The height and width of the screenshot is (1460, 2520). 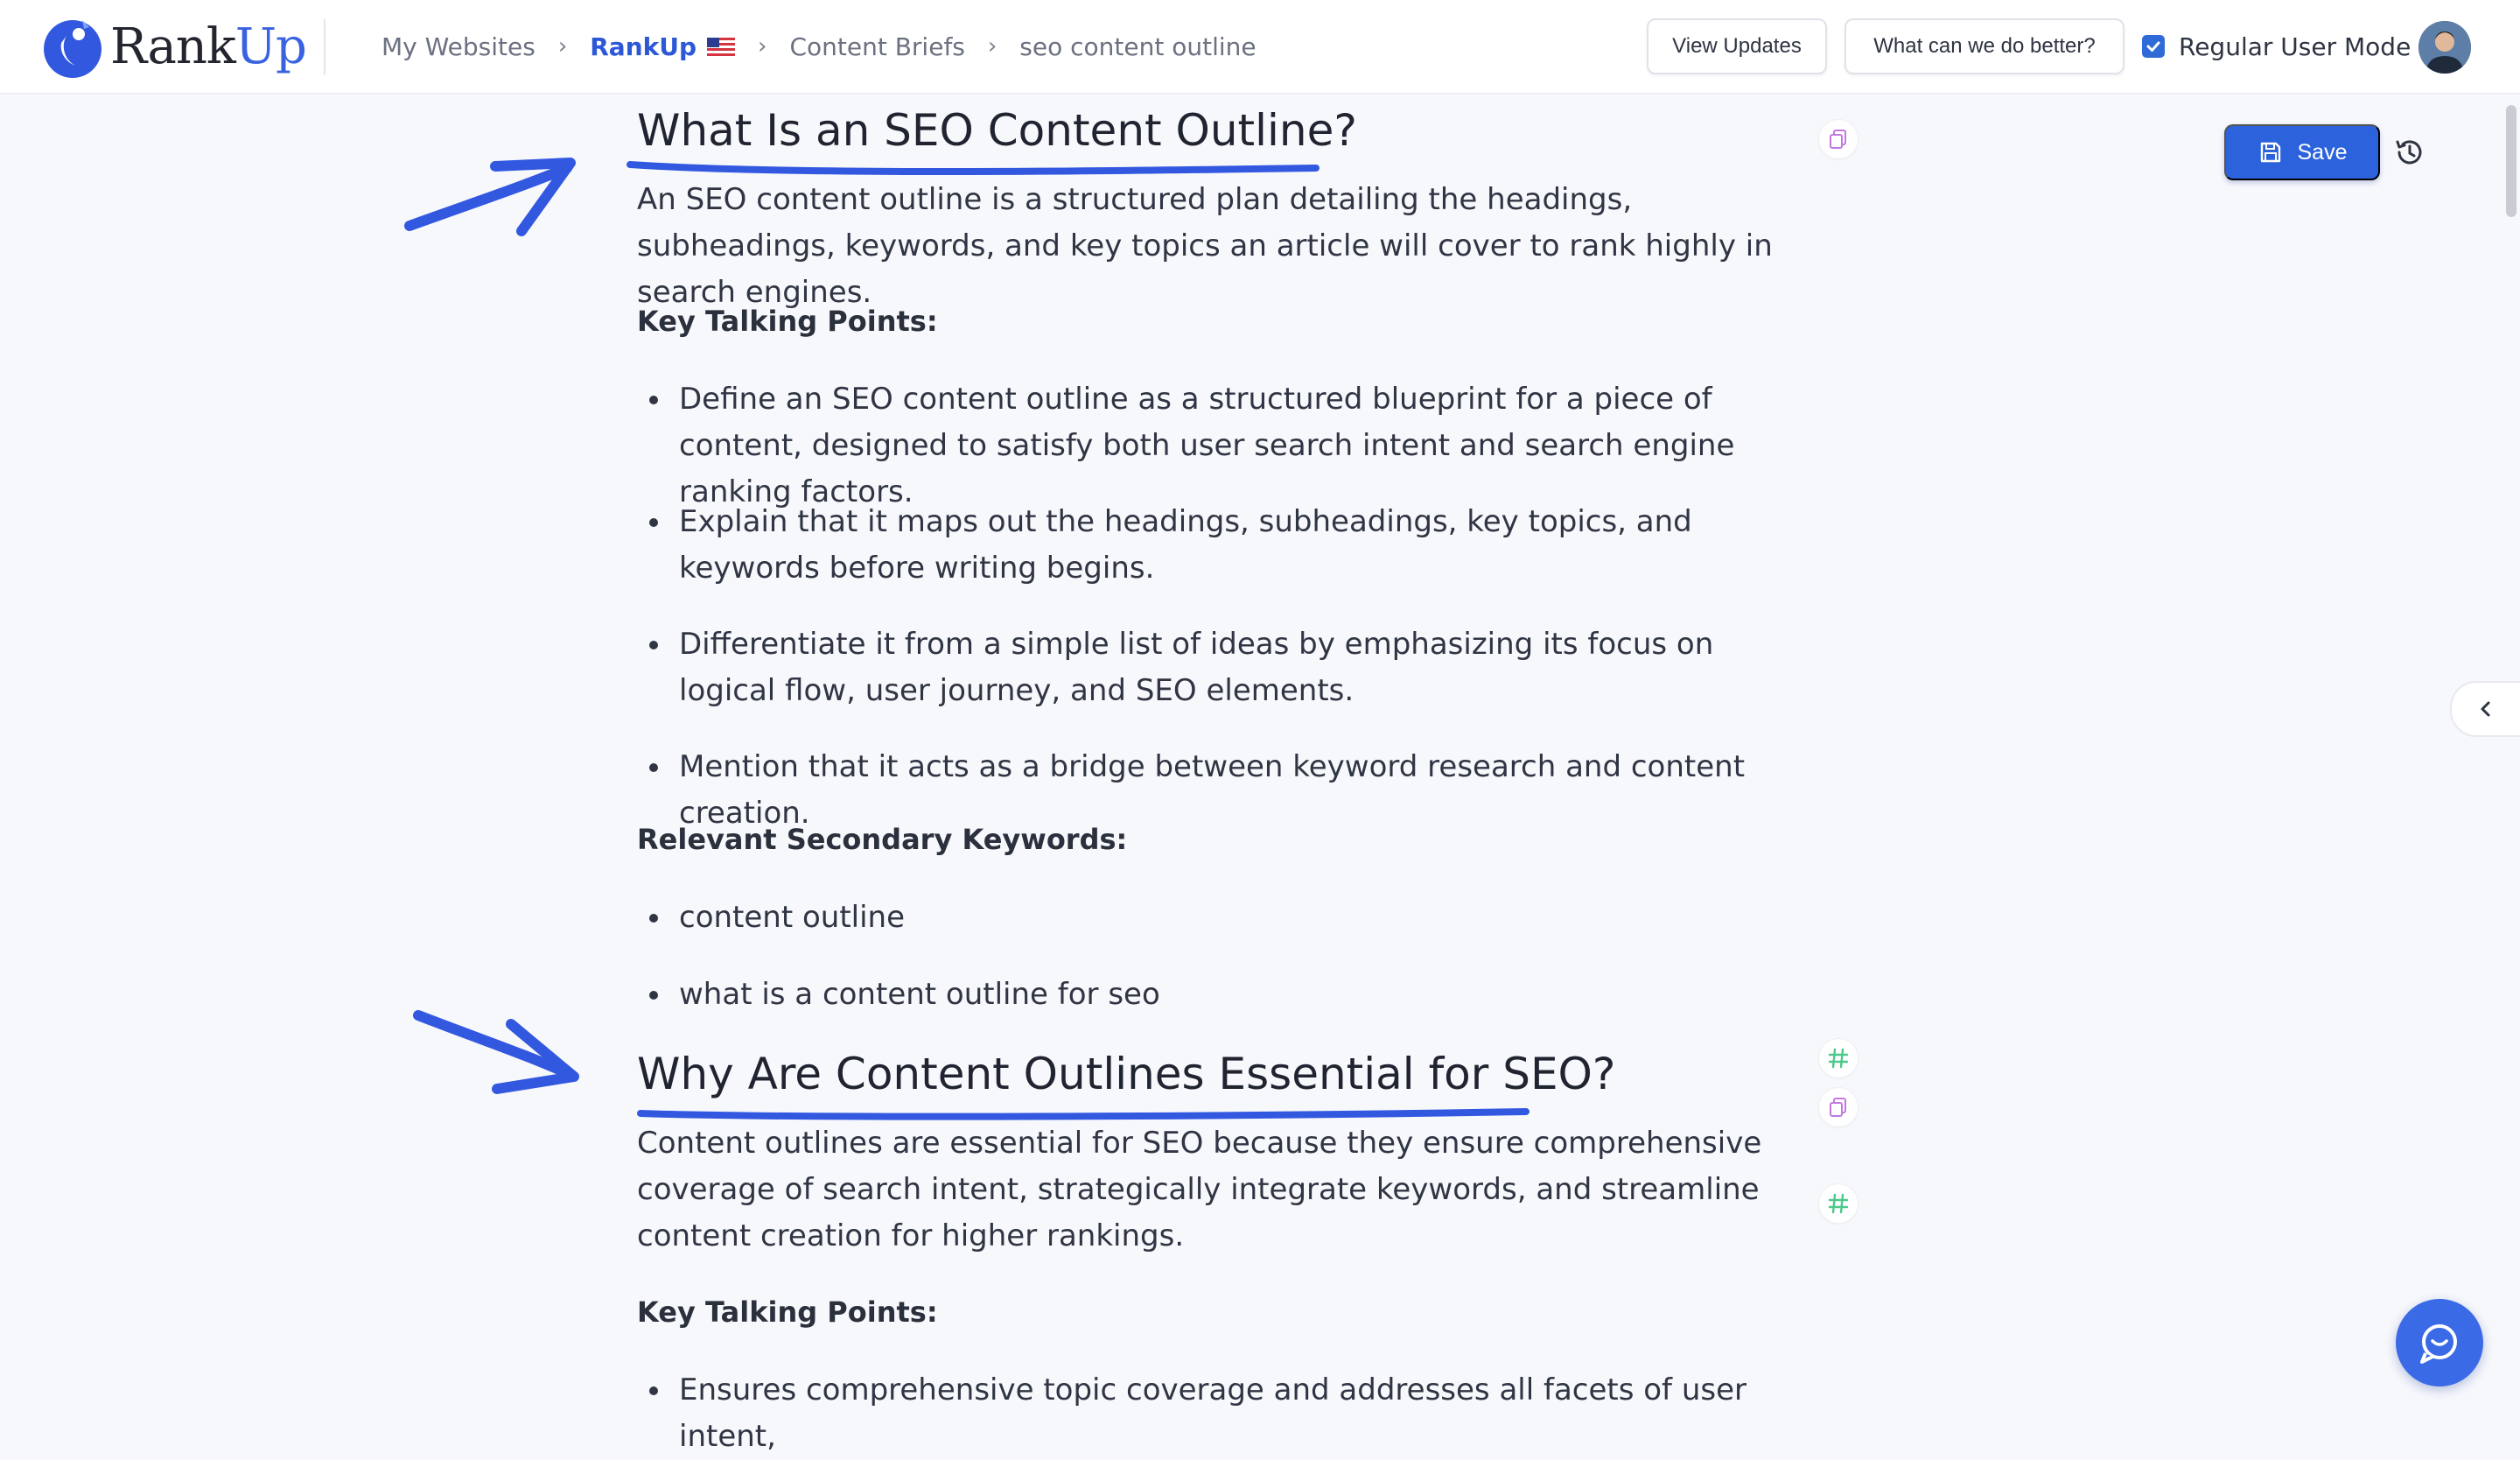 I want to click on save-button-label: Save, so click(x=2322, y=152).